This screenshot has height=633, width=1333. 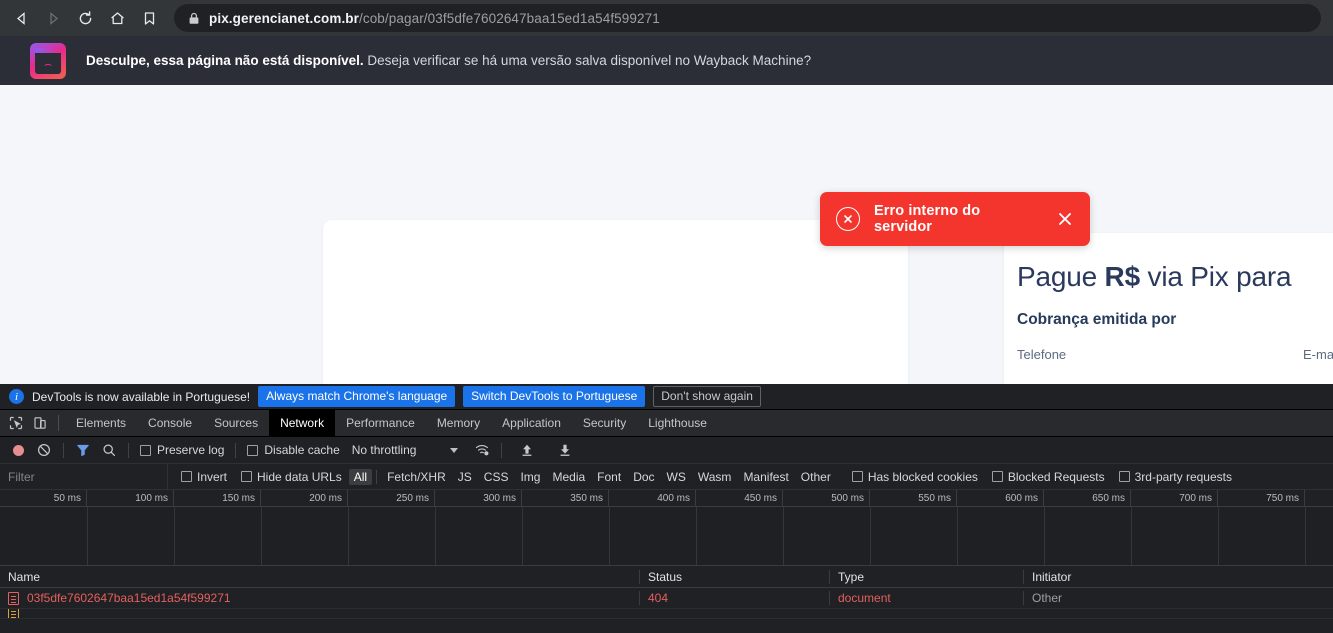 I want to click on type-filter-other: Other, so click(x=816, y=477).